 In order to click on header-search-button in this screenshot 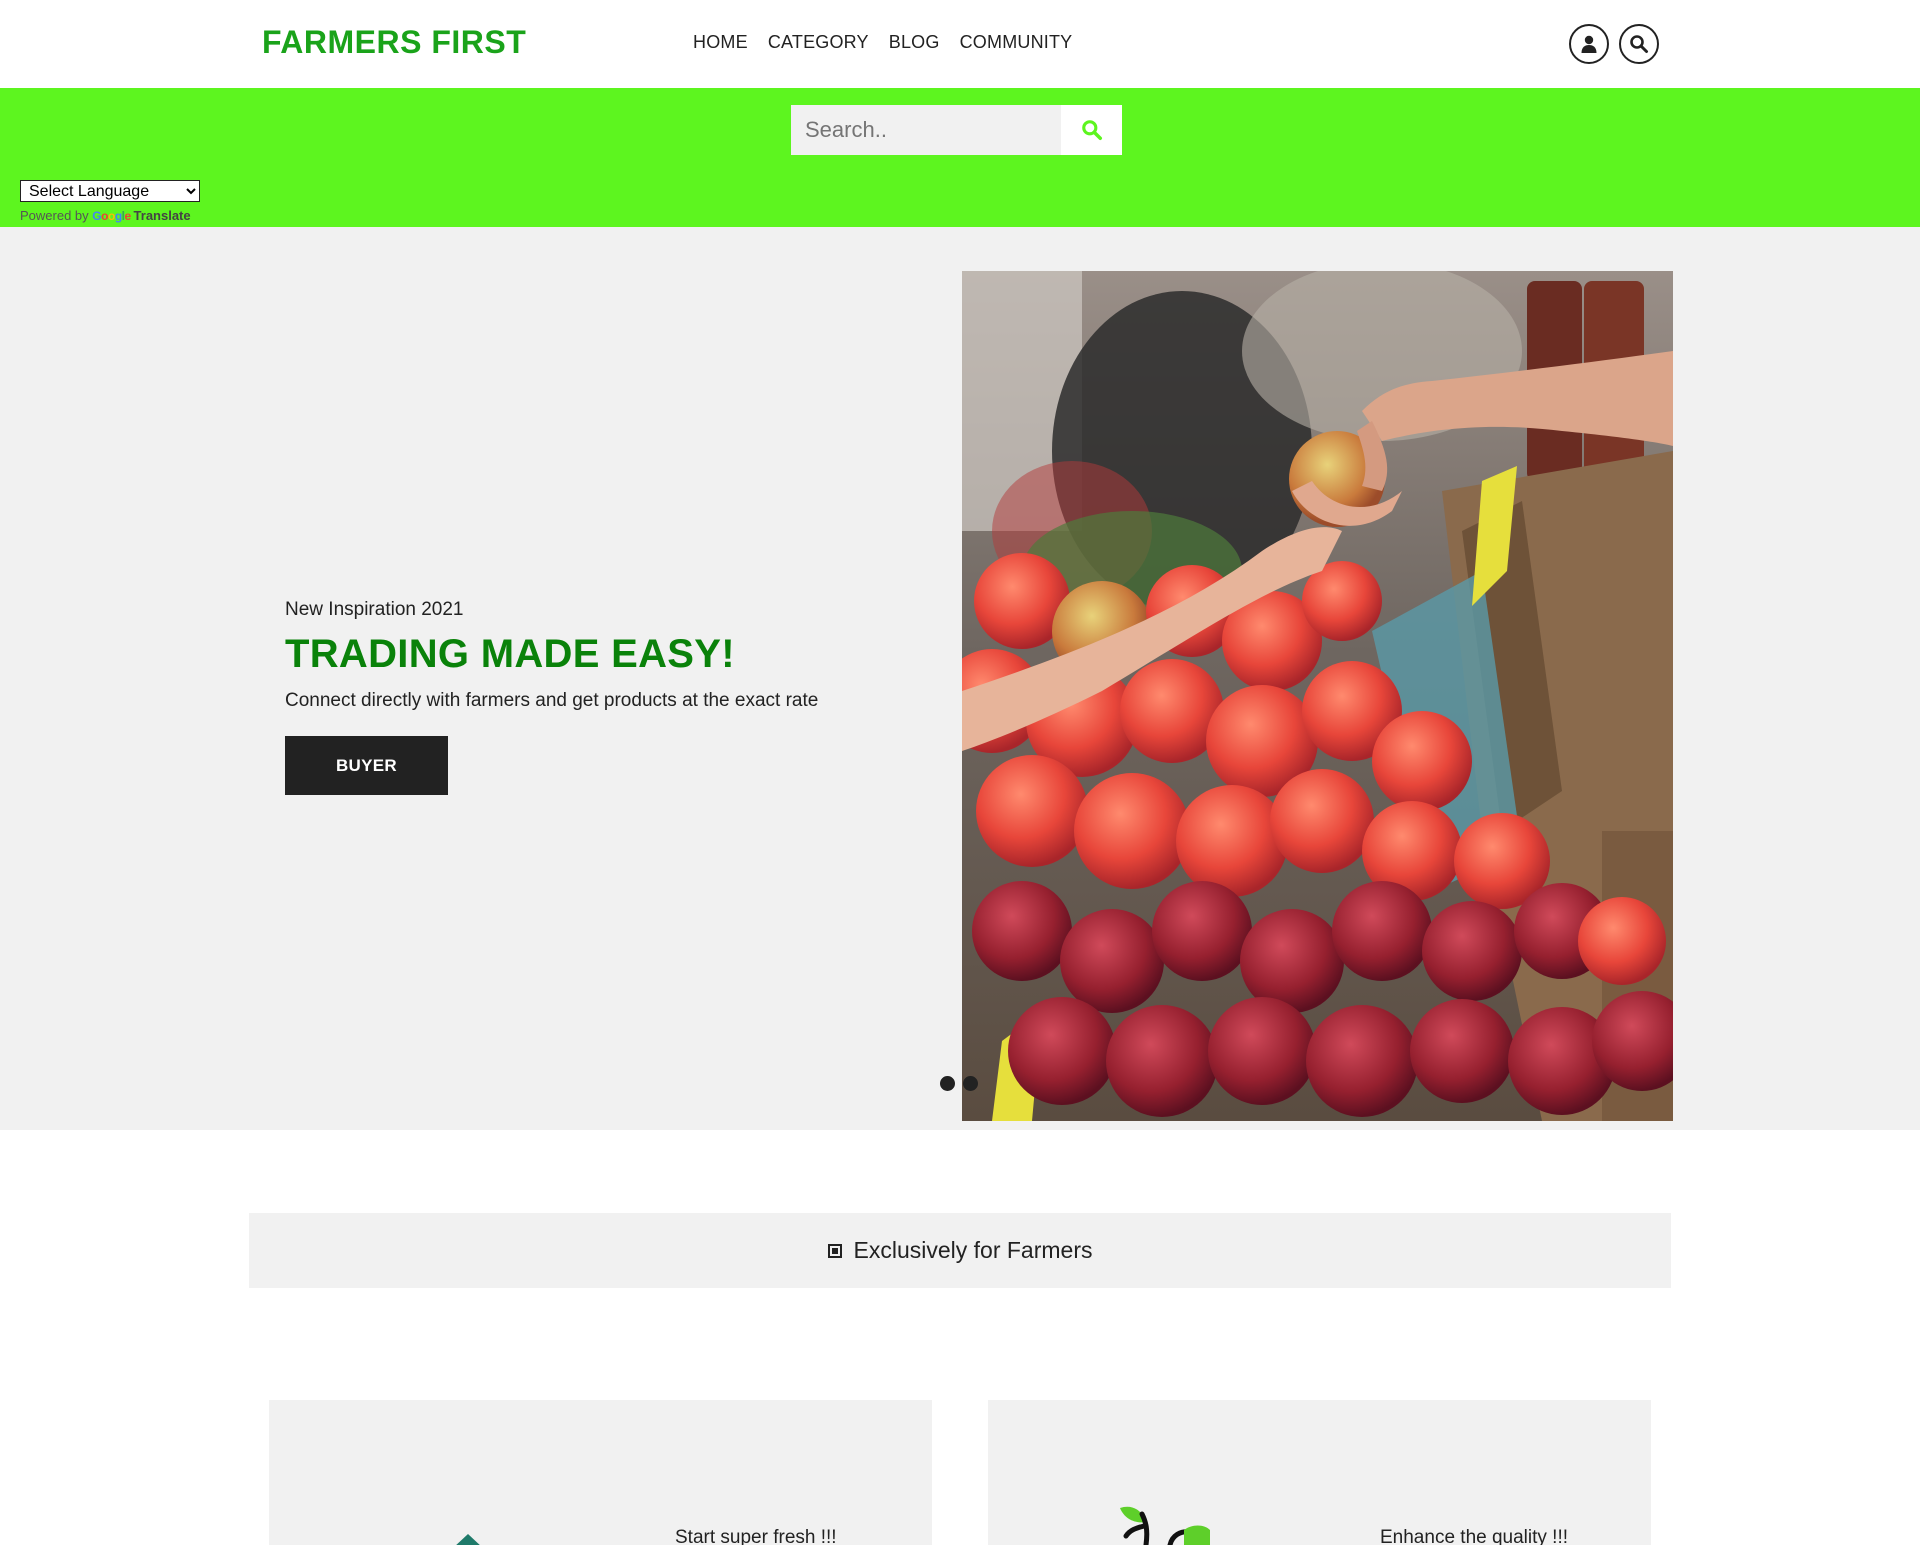, I will do `click(1639, 44)`.